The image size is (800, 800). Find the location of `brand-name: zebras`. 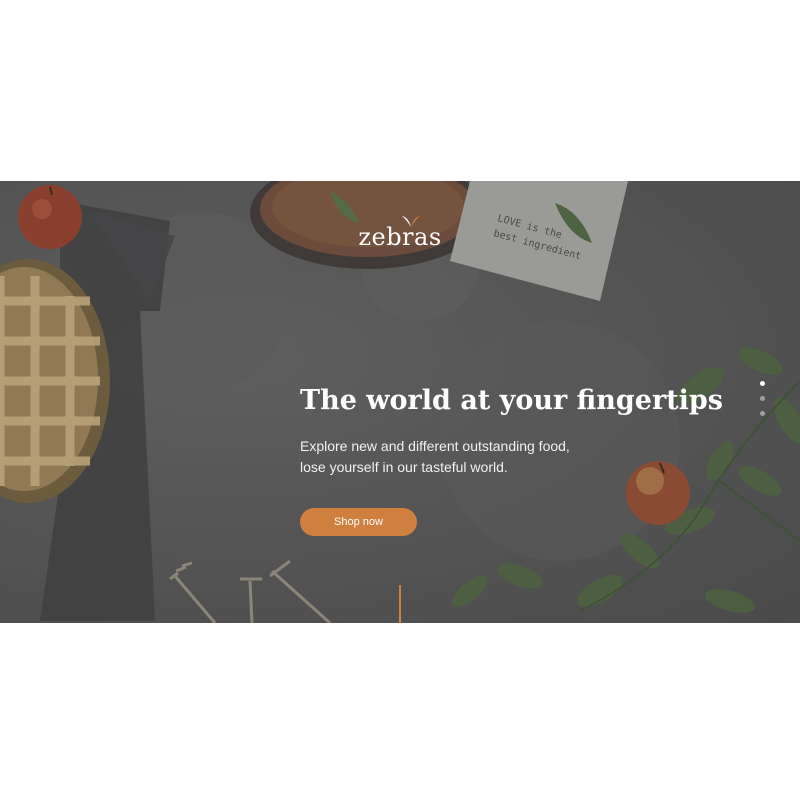

brand-name: zebras is located at coordinates (400, 237).